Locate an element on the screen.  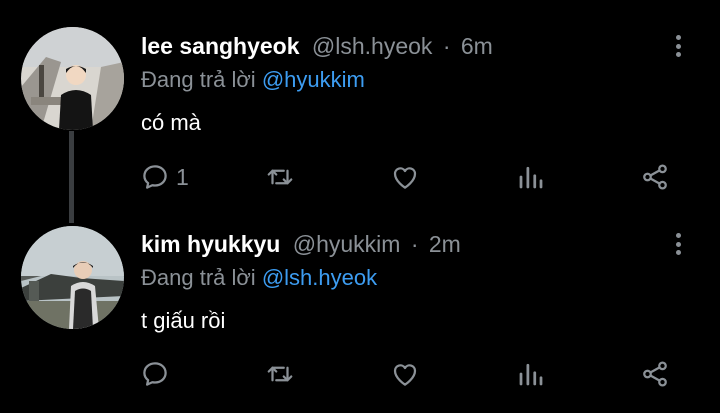
avatar-kim-hyukkyu is located at coordinates (72, 277).